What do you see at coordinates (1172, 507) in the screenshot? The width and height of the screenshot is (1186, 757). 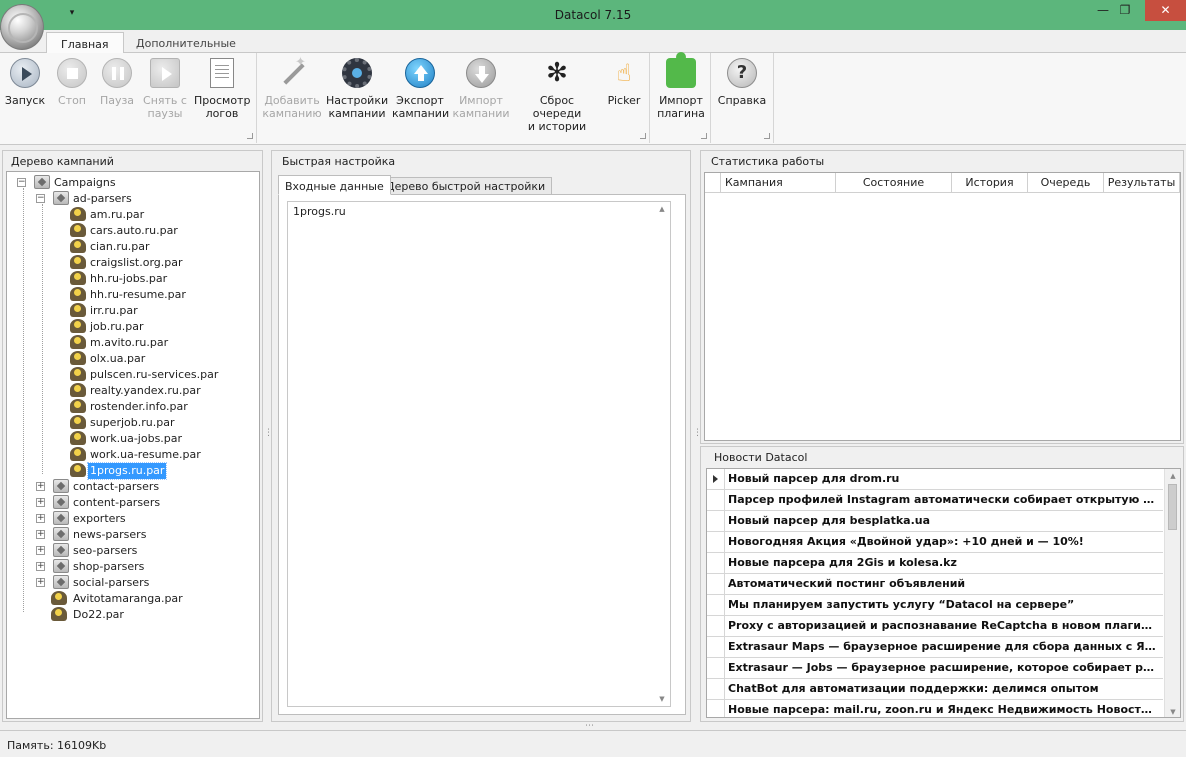 I see `scroll-thumb` at bounding box center [1172, 507].